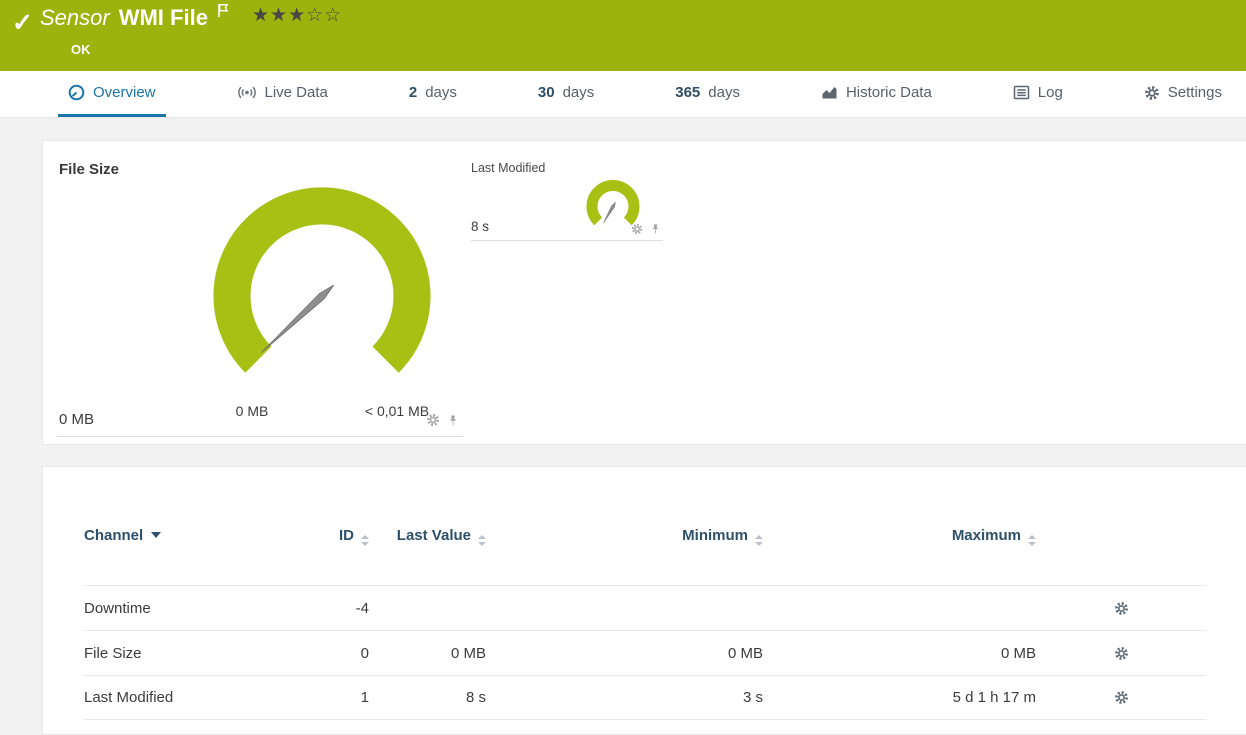  What do you see at coordinates (1152, 93) in the screenshot?
I see `settings-gear-icon` at bounding box center [1152, 93].